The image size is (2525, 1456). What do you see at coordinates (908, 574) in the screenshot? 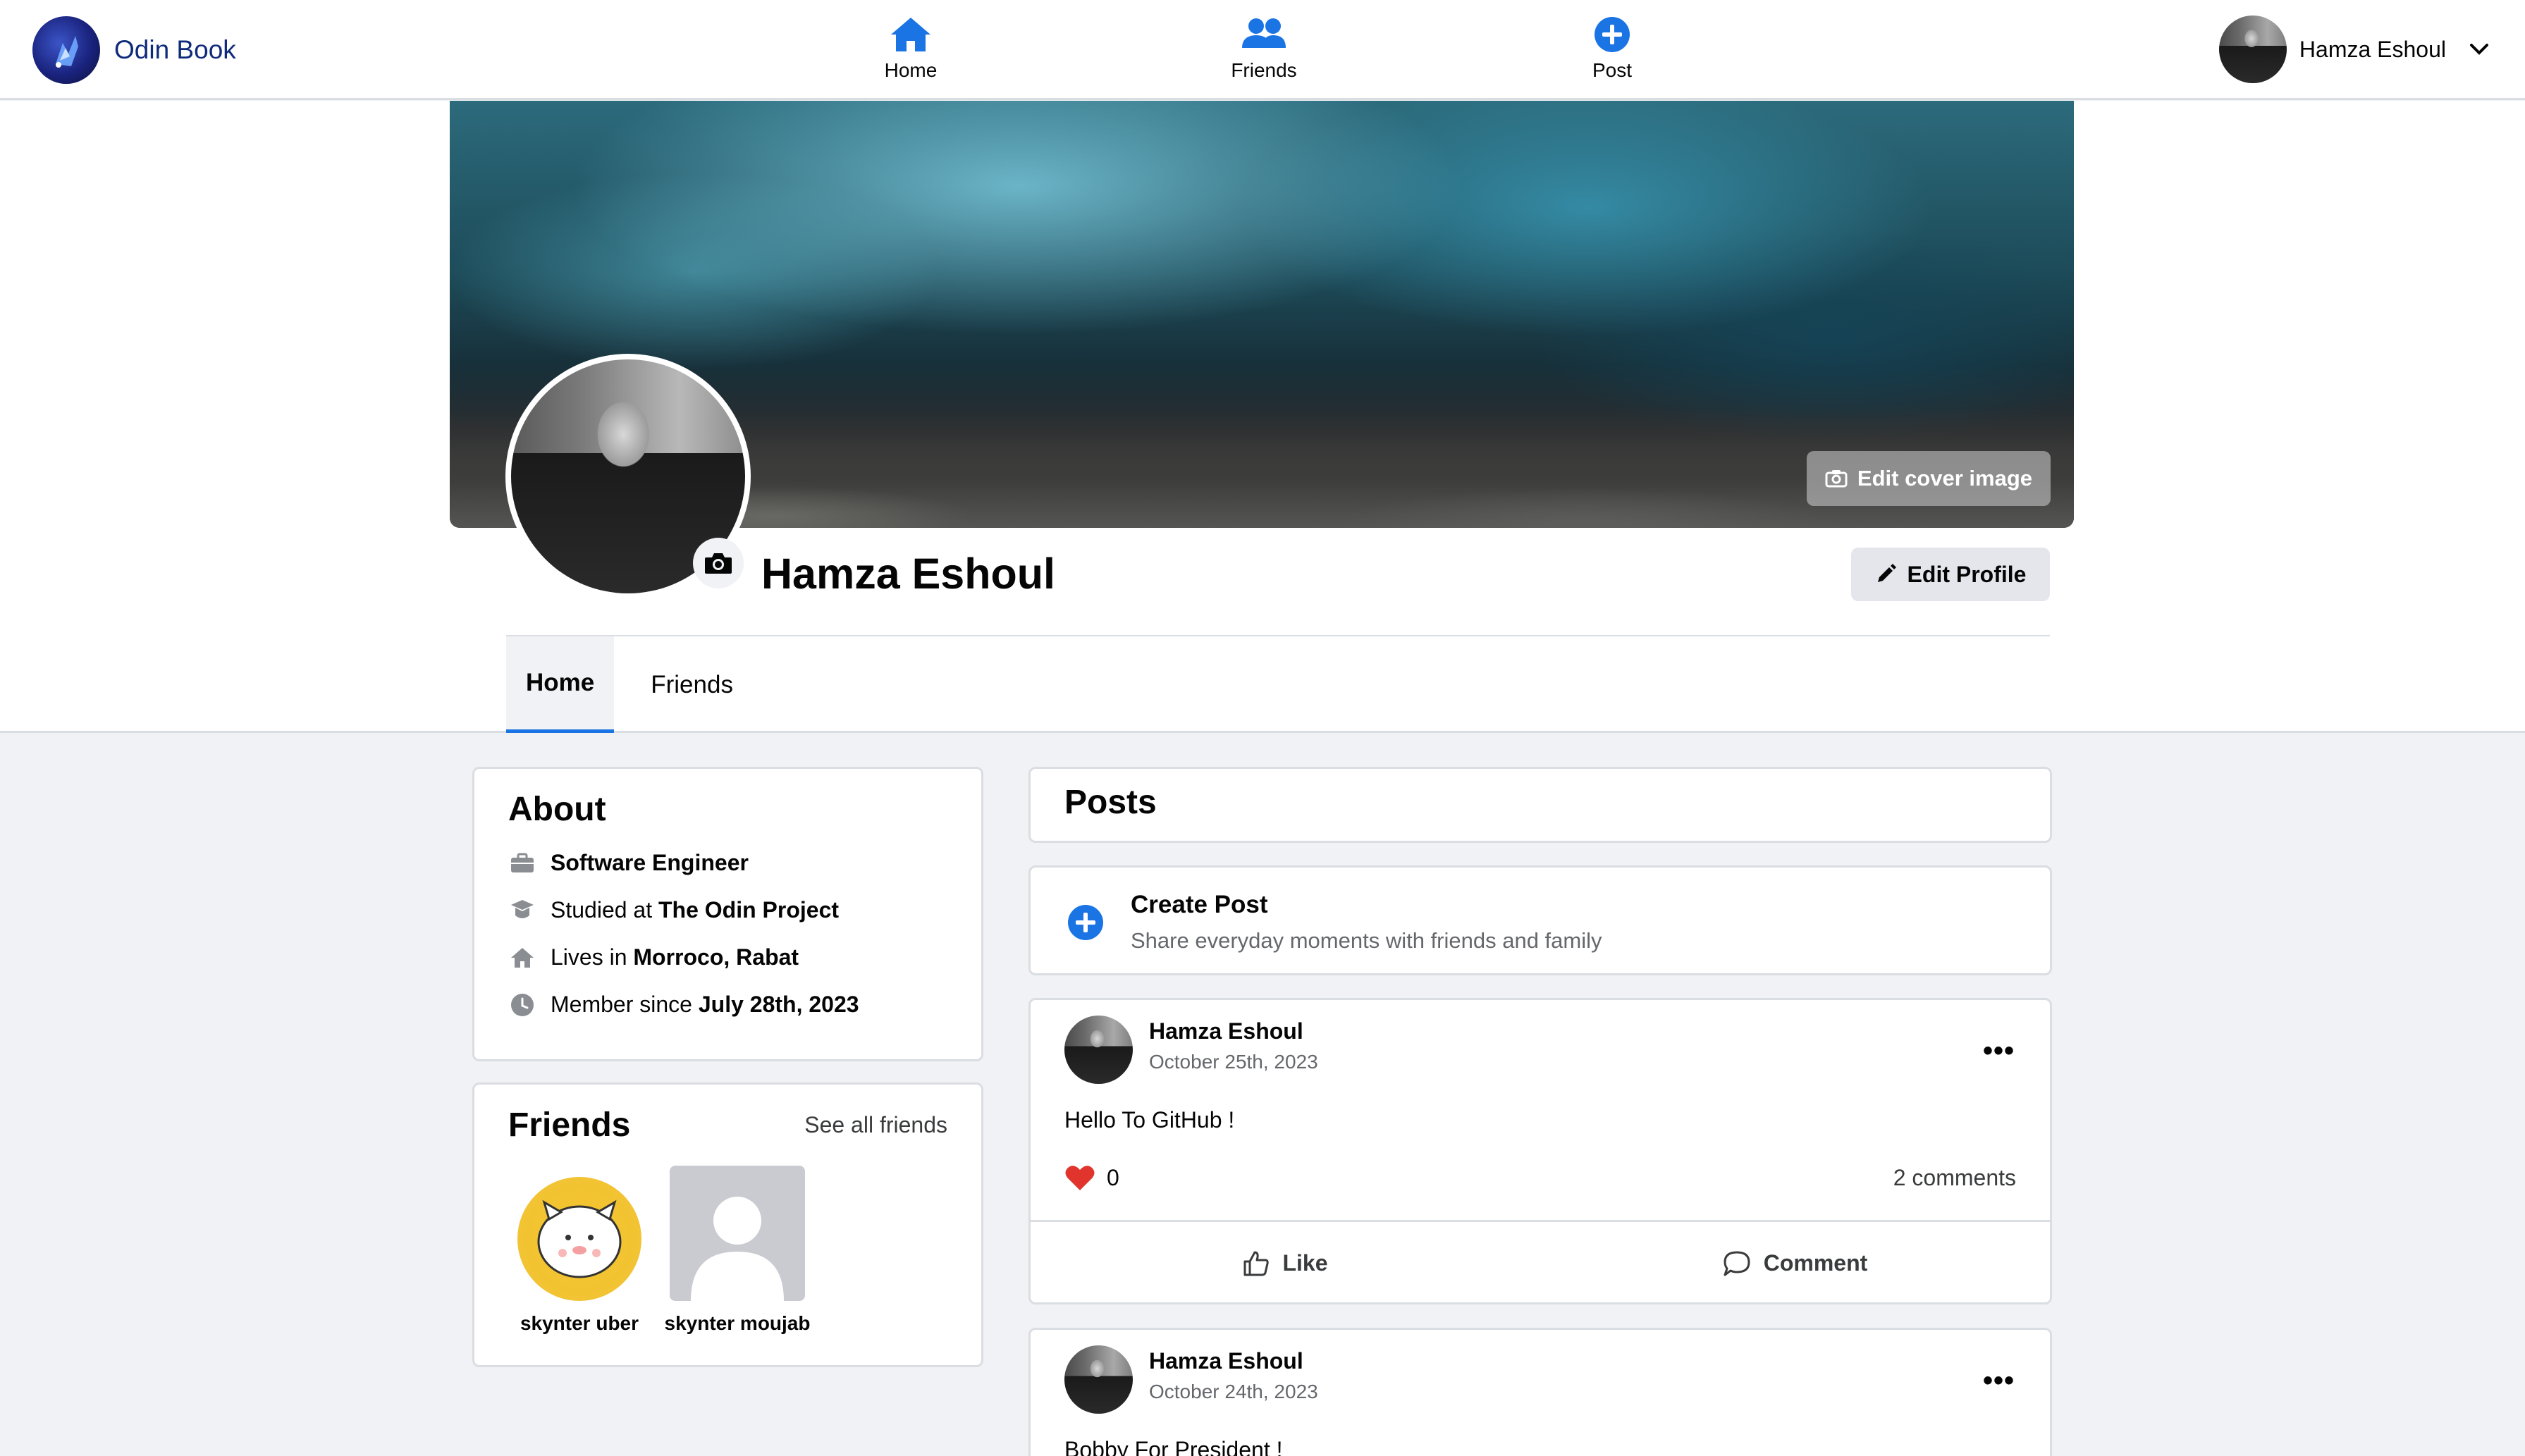
I see `profile-name: Hamza Eshoul` at bounding box center [908, 574].